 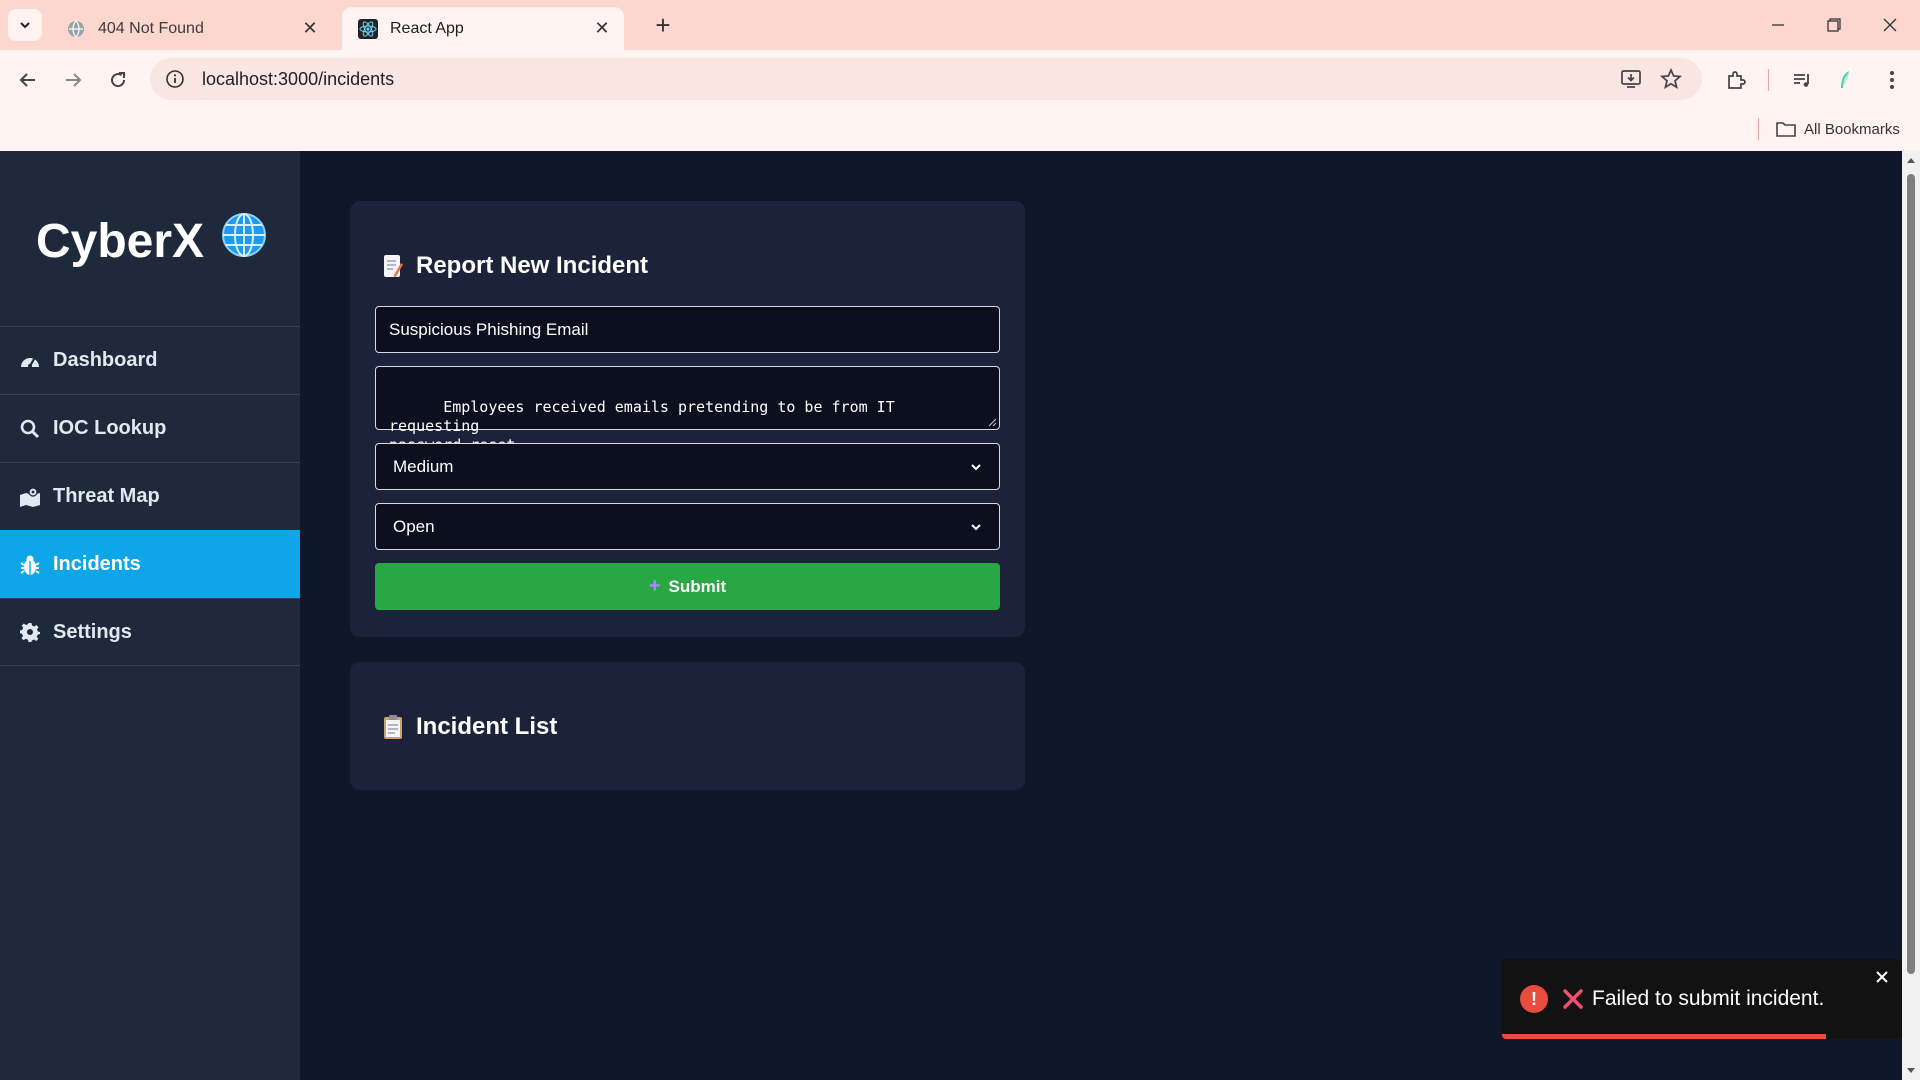 What do you see at coordinates (960, 25) in the screenshot?
I see `browser-tab-bar: 404 Not Found ✕ React App ✕ +` at bounding box center [960, 25].